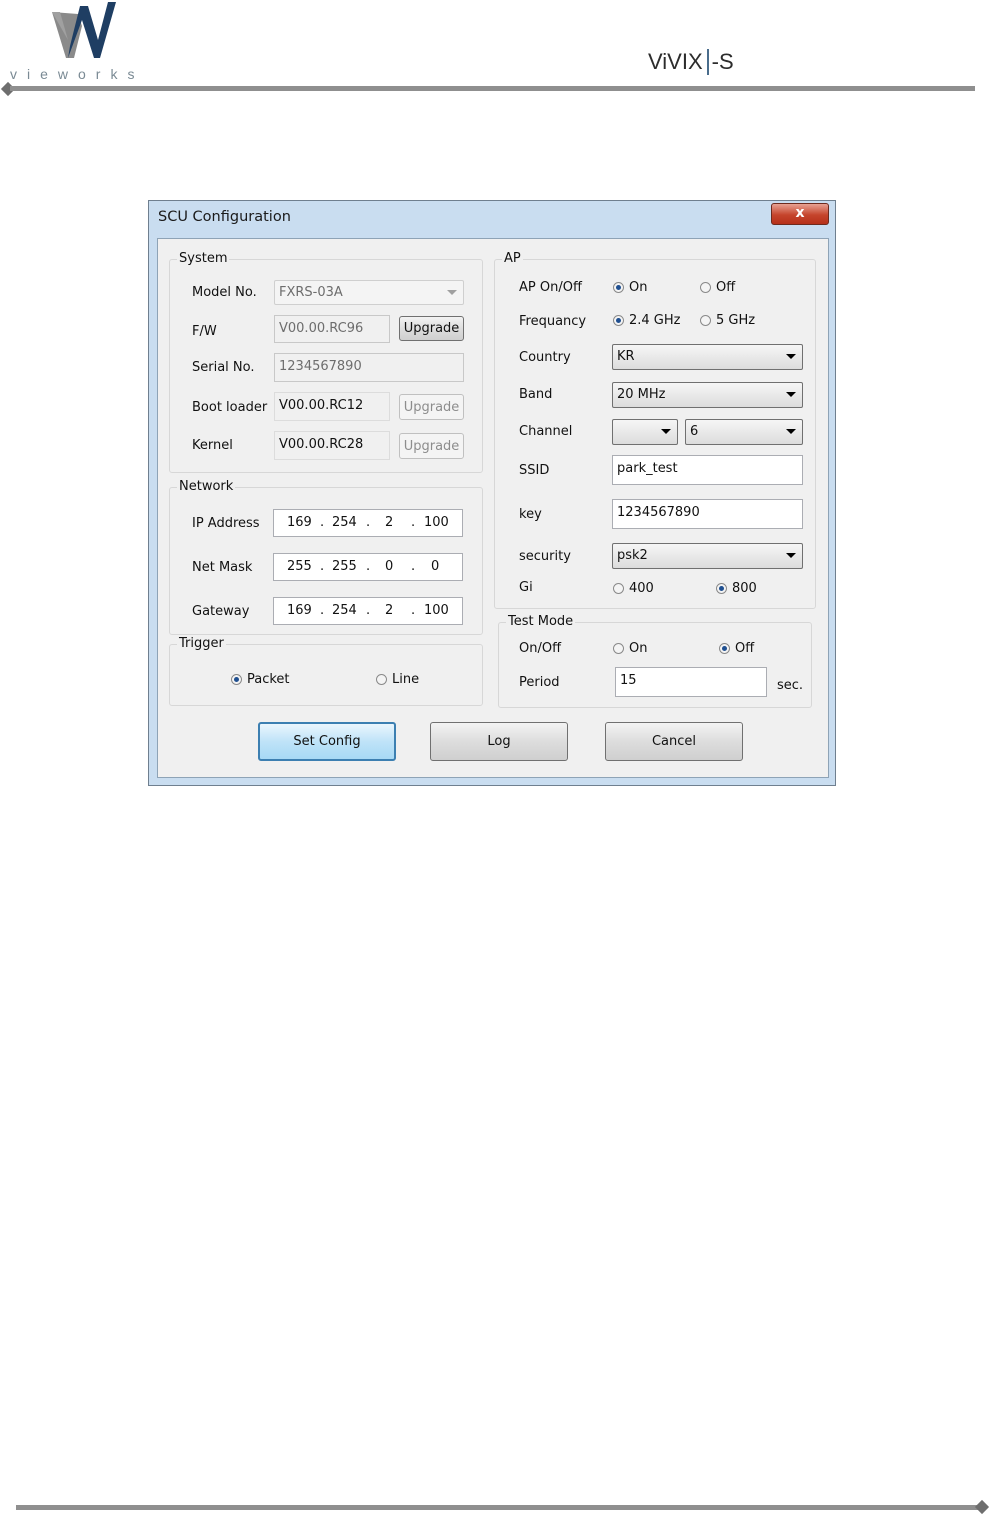 The height and width of the screenshot is (1519, 991). Describe the element at coordinates (268, 679) in the screenshot. I see `trigger-packet-label: Packet` at that location.